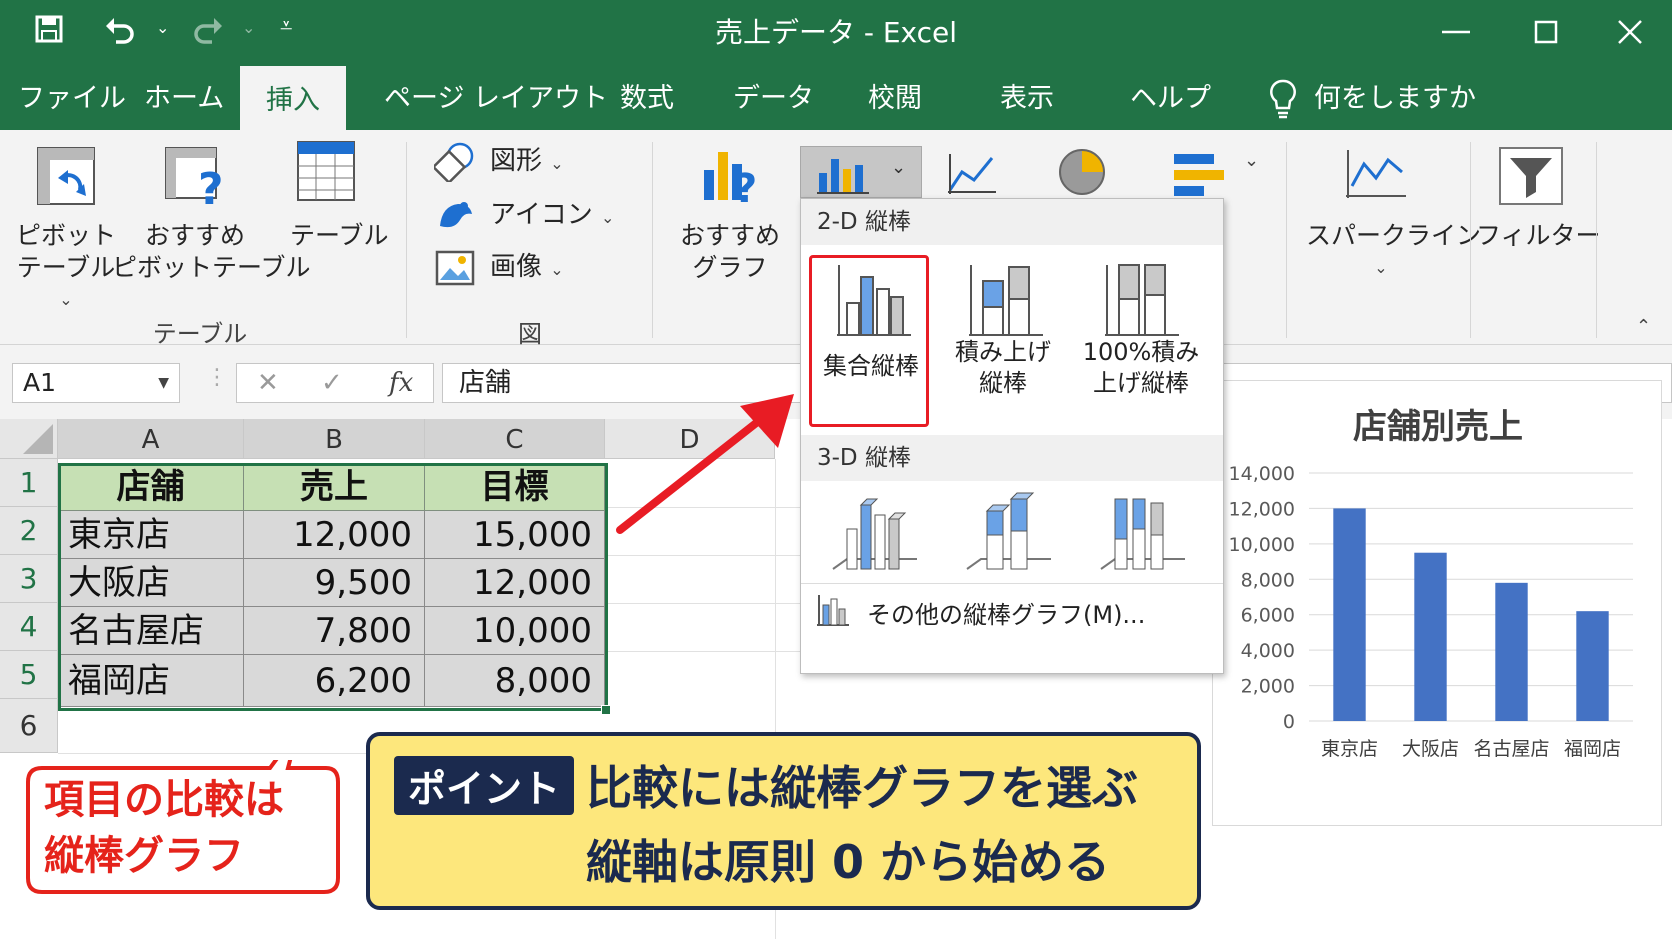 Image resolution: width=1672 pixels, height=941 pixels. Describe the element at coordinates (1082, 174) in the screenshot. I see `pie-chart-icon` at that location.